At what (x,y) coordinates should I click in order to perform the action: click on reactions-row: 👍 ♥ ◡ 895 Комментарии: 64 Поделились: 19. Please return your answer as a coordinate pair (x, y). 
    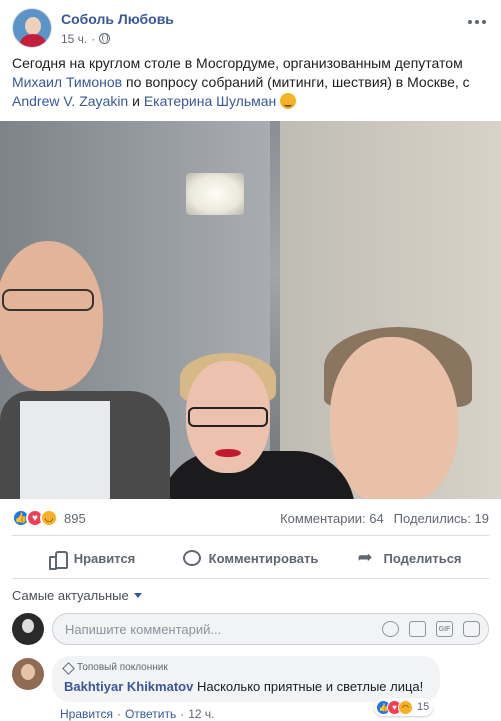
    Looking at the image, I should click on (250, 518).